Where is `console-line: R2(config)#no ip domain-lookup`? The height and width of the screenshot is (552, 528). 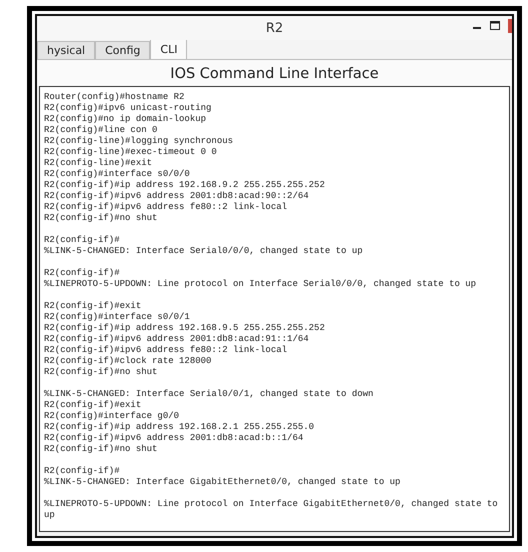 console-line: R2(config)#no ip domain-lookup is located at coordinates (126, 119).